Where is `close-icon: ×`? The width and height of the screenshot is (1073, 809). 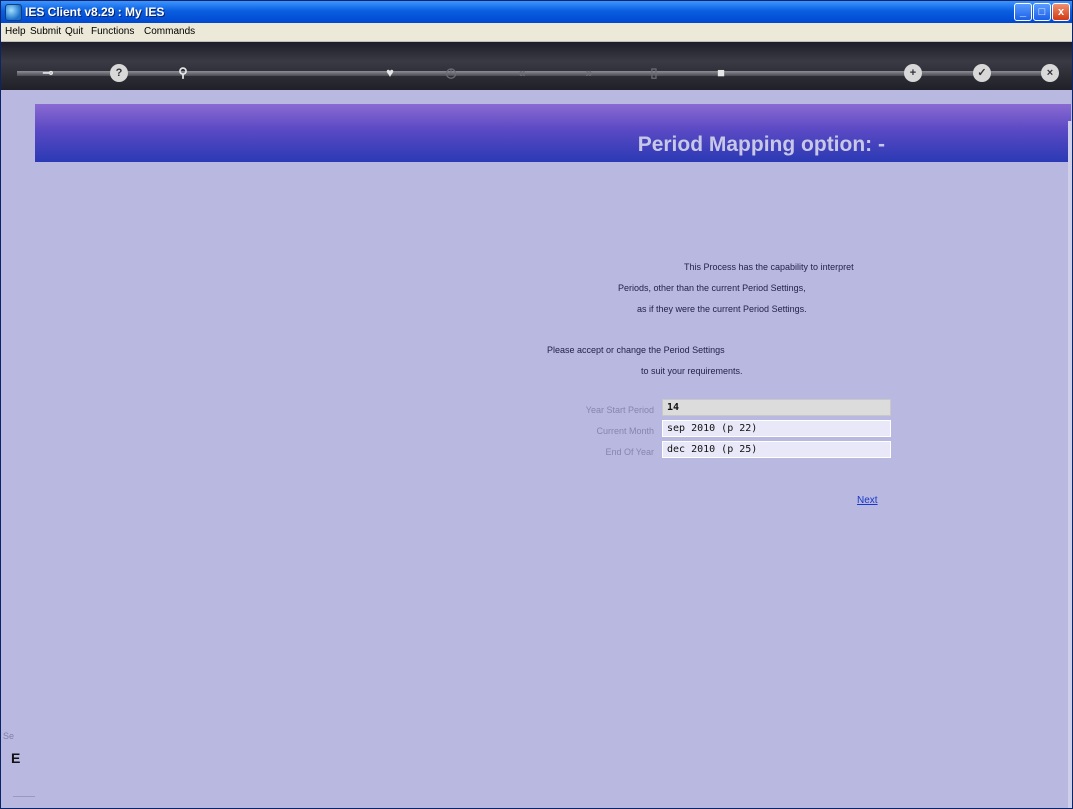
close-icon: × is located at coordinates (1050, 73).